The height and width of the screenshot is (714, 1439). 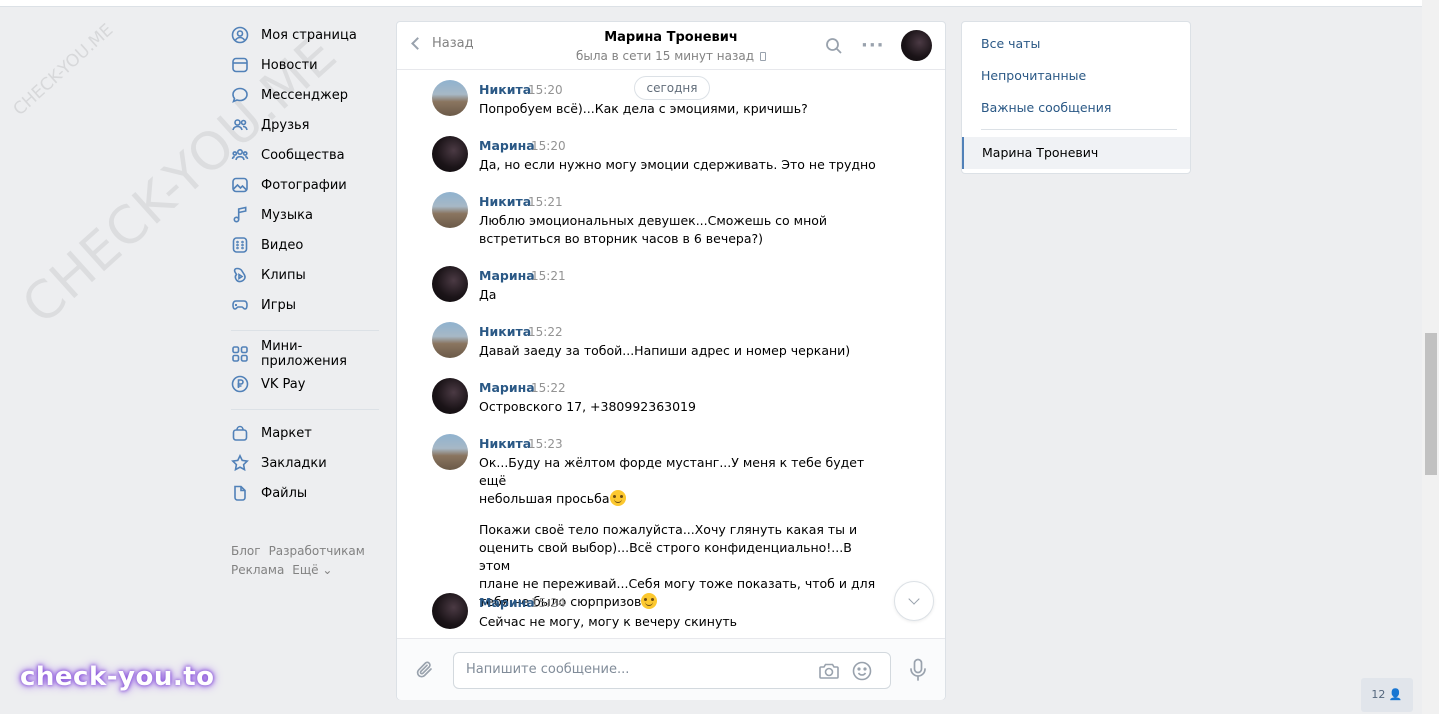 What do you see at coordinates (286, 433) in the screenshot?
I see `nav-label: Маркет` at bounding box center [286, 433].